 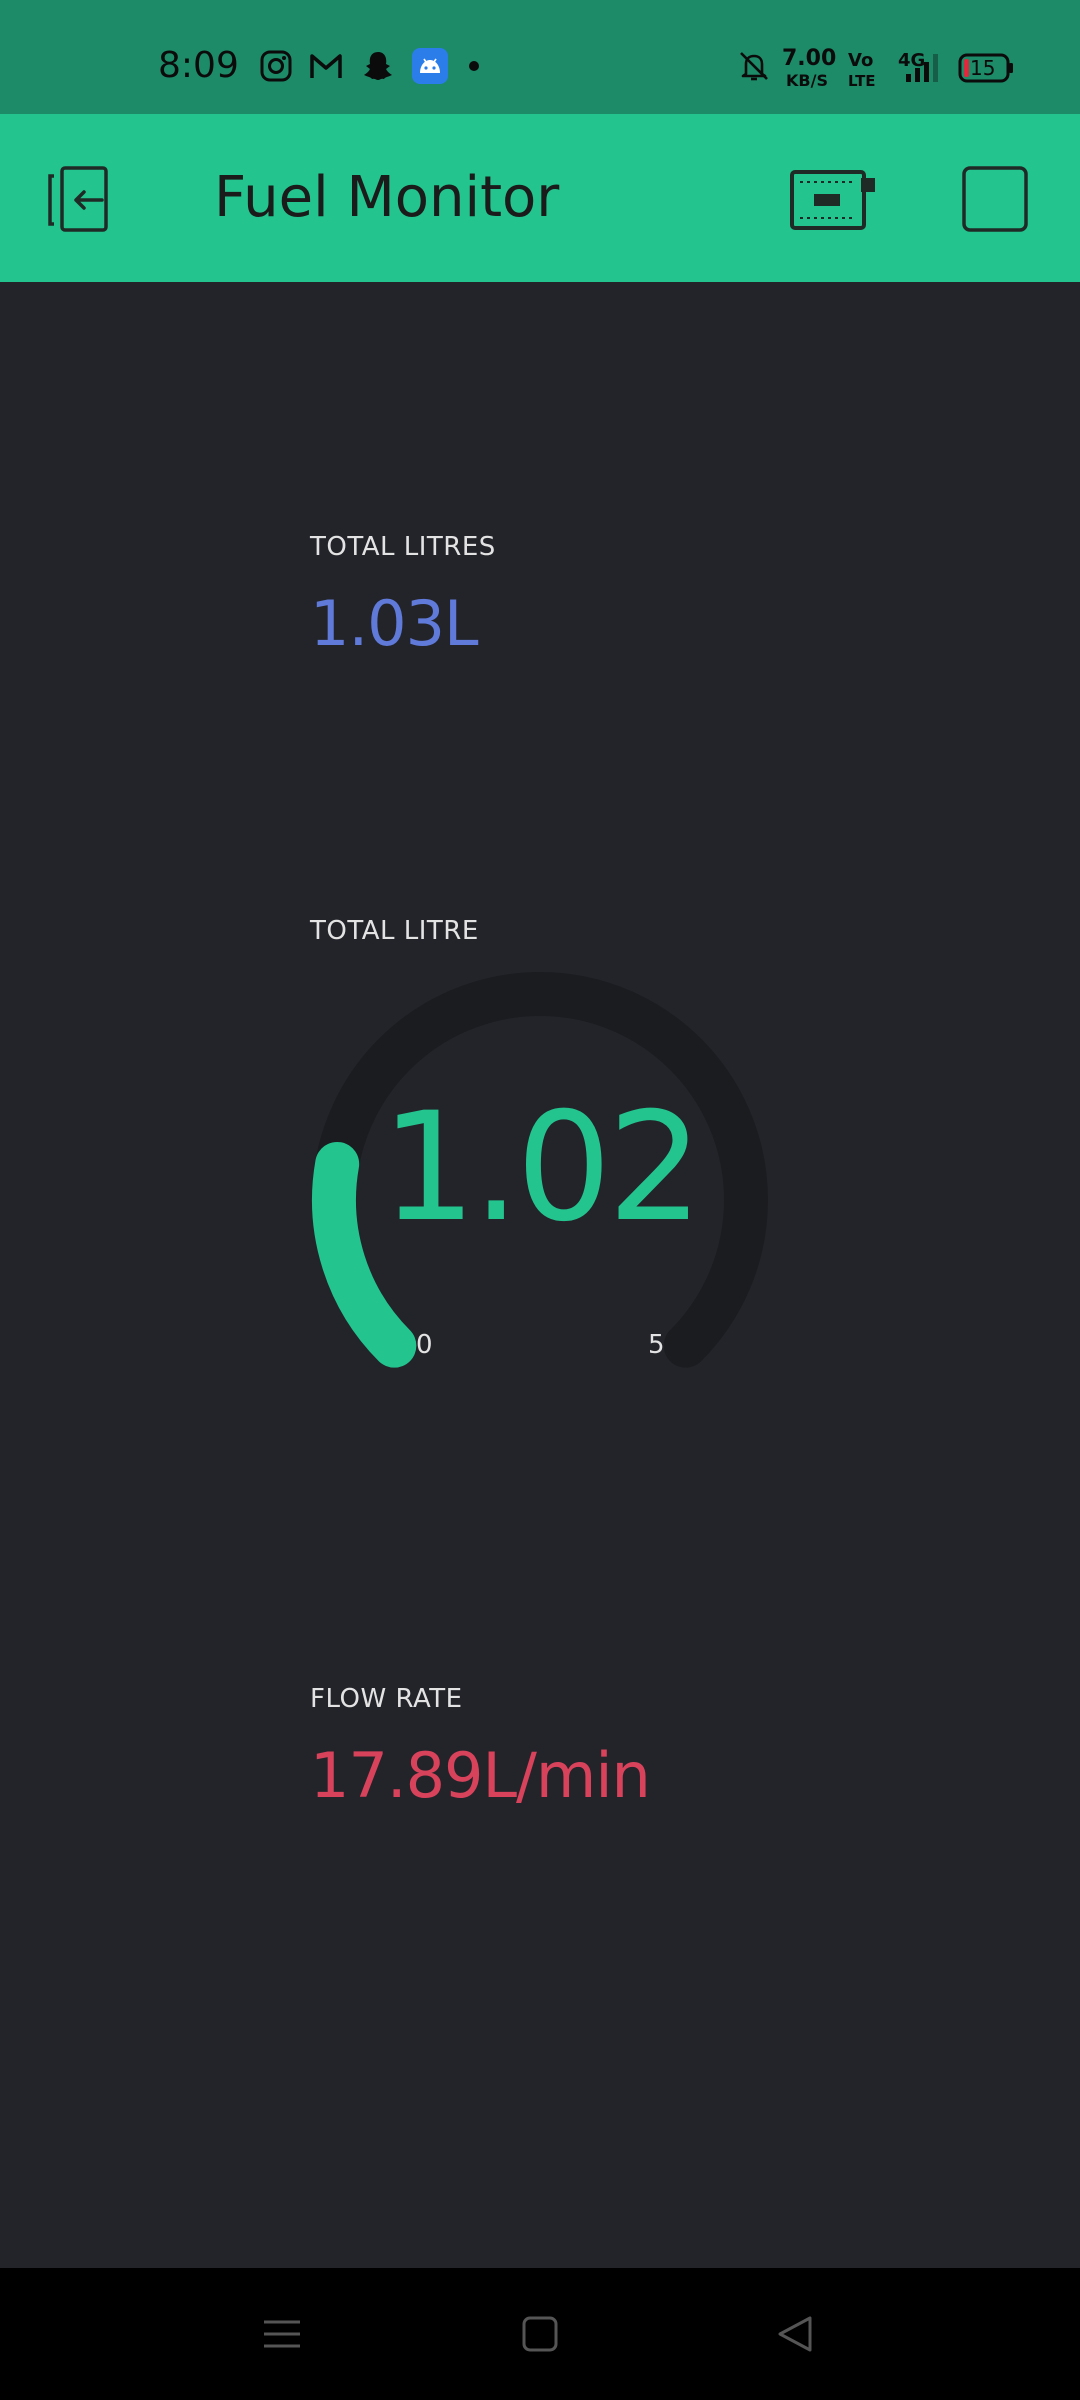 What do you see at coordinates (862, 81) in the screenshot?
I see `lte-label: LTE` at bounding box center [862, 81].